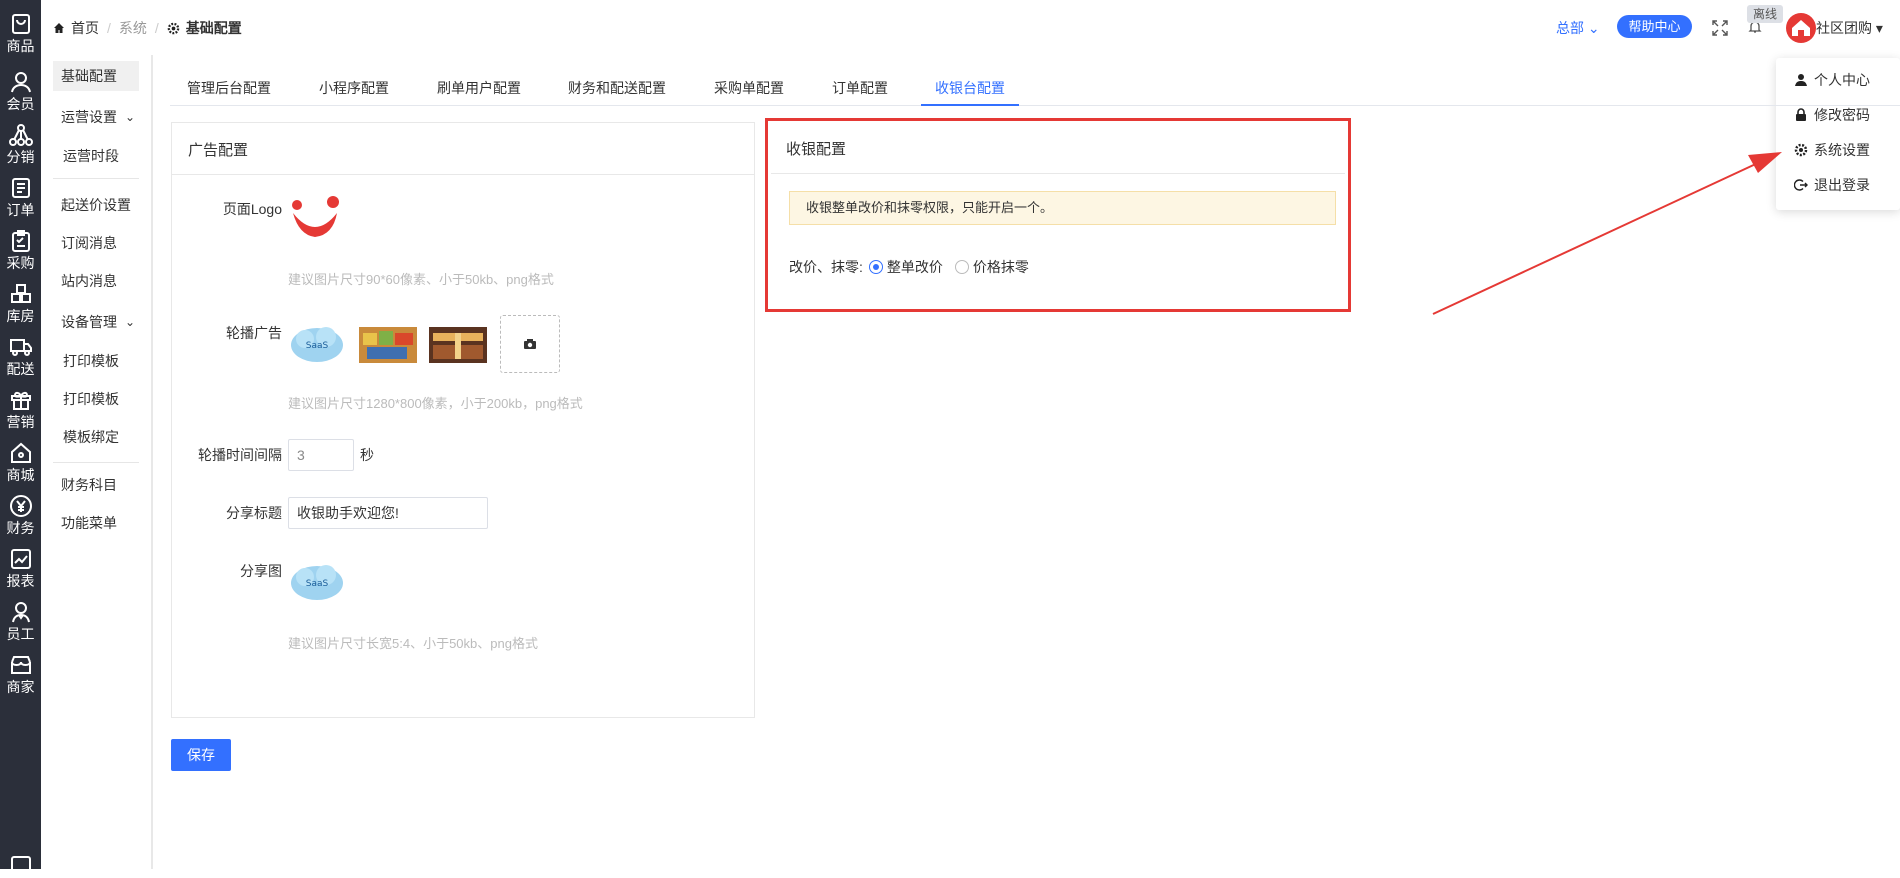 This screenshot has height=878, width=1900. I want to click on help-center-button: 帮助中心, so click(1654, 26).